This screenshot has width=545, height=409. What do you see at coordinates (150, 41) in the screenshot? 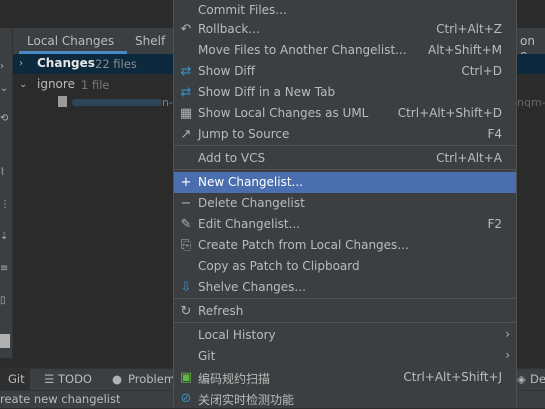
I see `tab-shelf: Shelf` at bounding box center [150, 41].